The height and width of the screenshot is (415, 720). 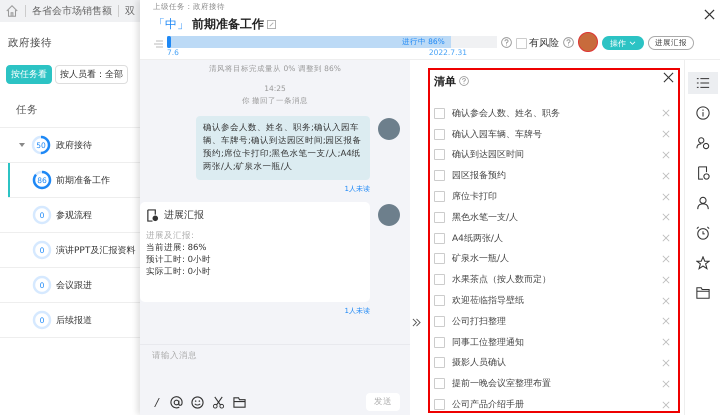 What do you see at coordinates (488, 342) in the screenshot?
I see `checklist-item: 同事工位整理通知` at bounding box center [488, 342].